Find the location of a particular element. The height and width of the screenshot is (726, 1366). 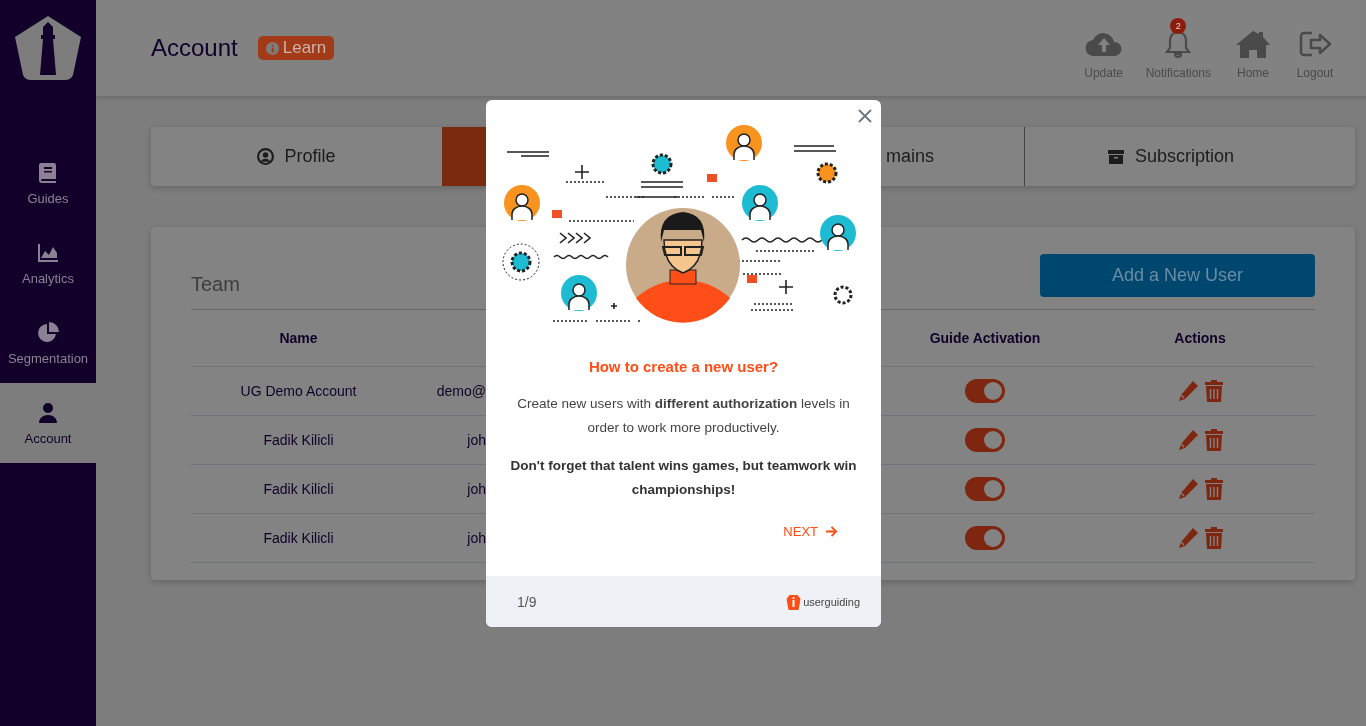

guide-title: How to create a new user? is located at coordinates (683, 366).